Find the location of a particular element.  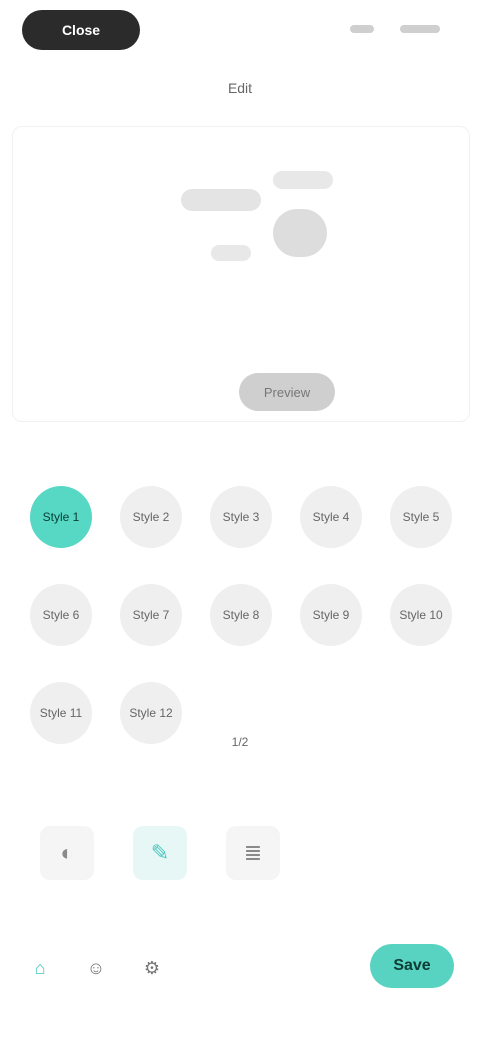

status-indicators is located at coordinates (395, 29).